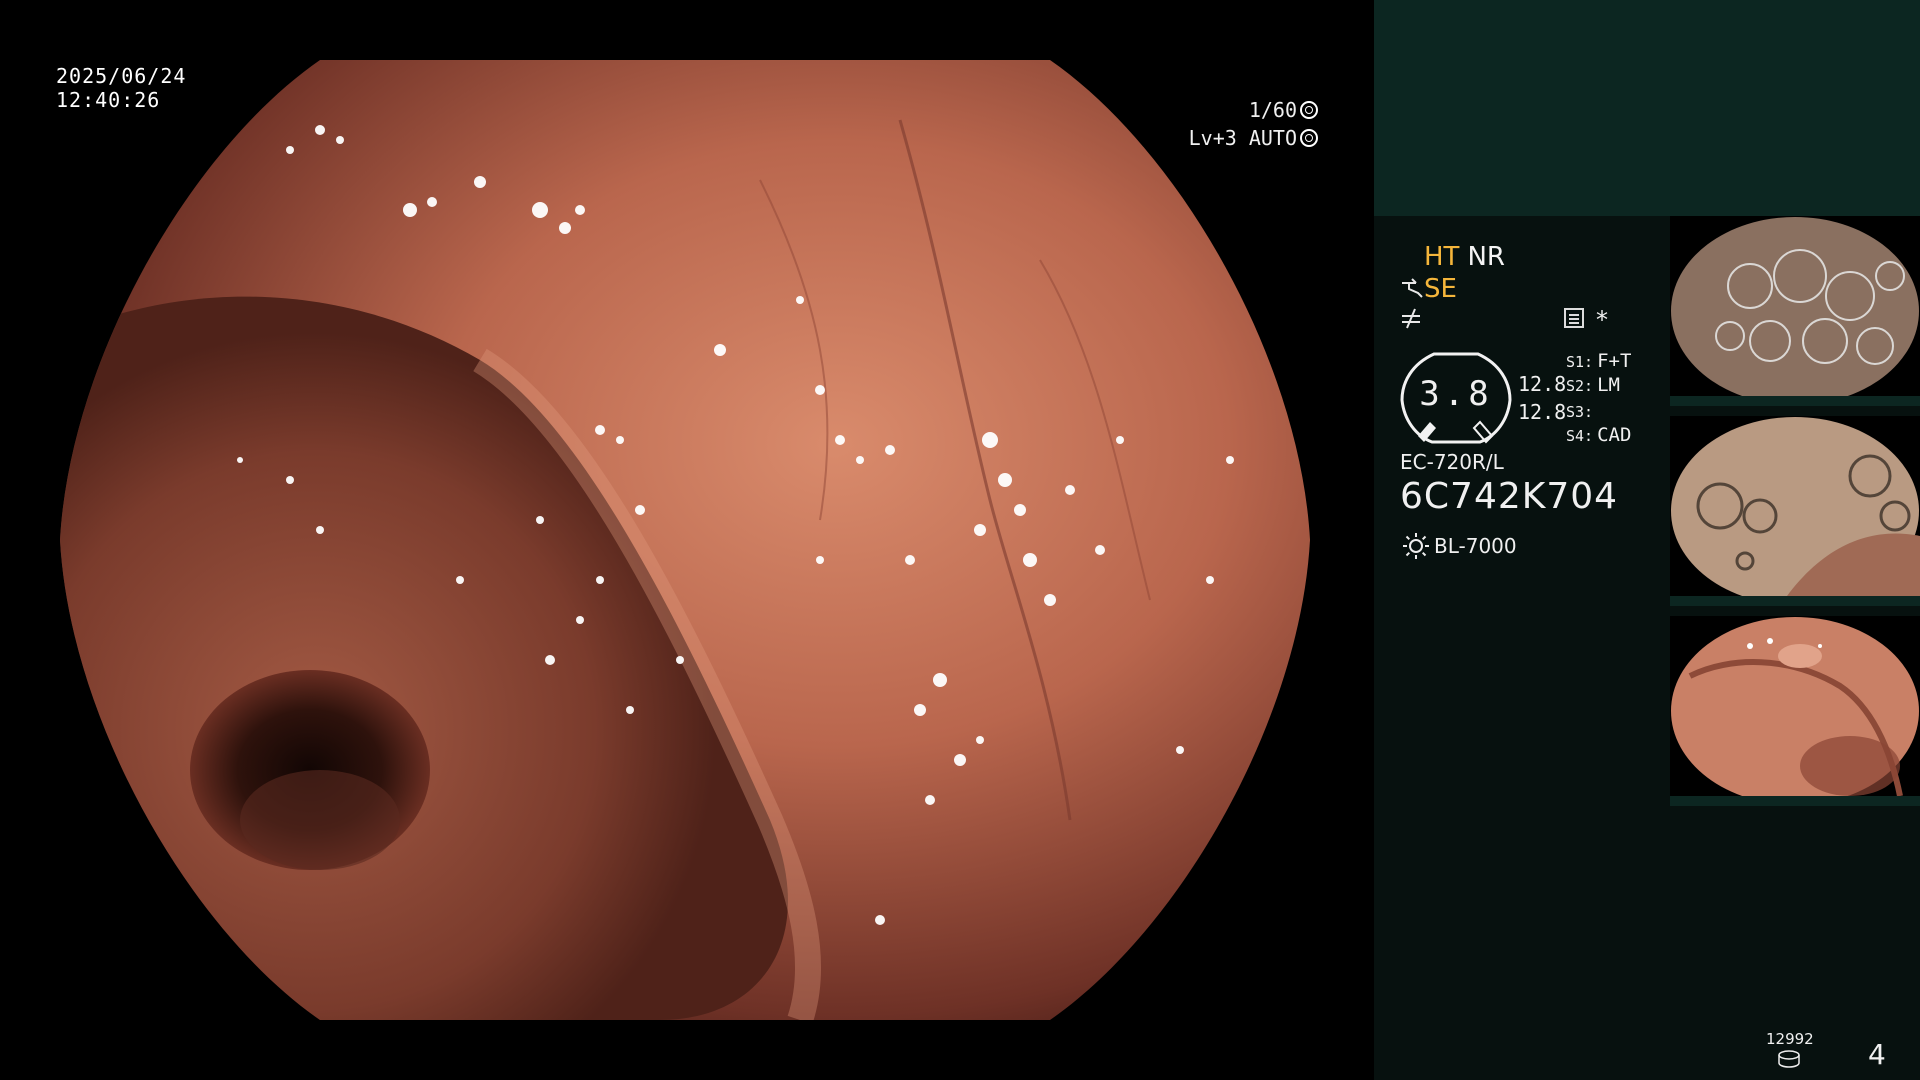 The height and width of the screenshot is (1080, 1920). What do you see at coordinates (1309, 110) in the screenshot?
I see `shutter-icon` at bounding box center [1309, 110].